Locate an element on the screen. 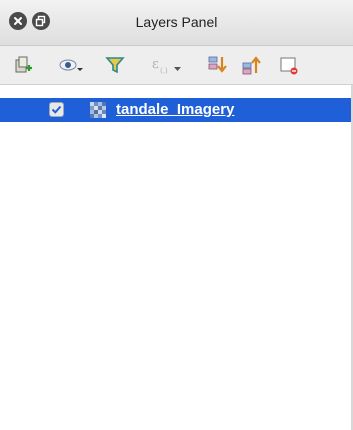 Image resolution: width=353 pixels, height=430 pixels. collapse-all-icon is located at coordinates (251, 65).